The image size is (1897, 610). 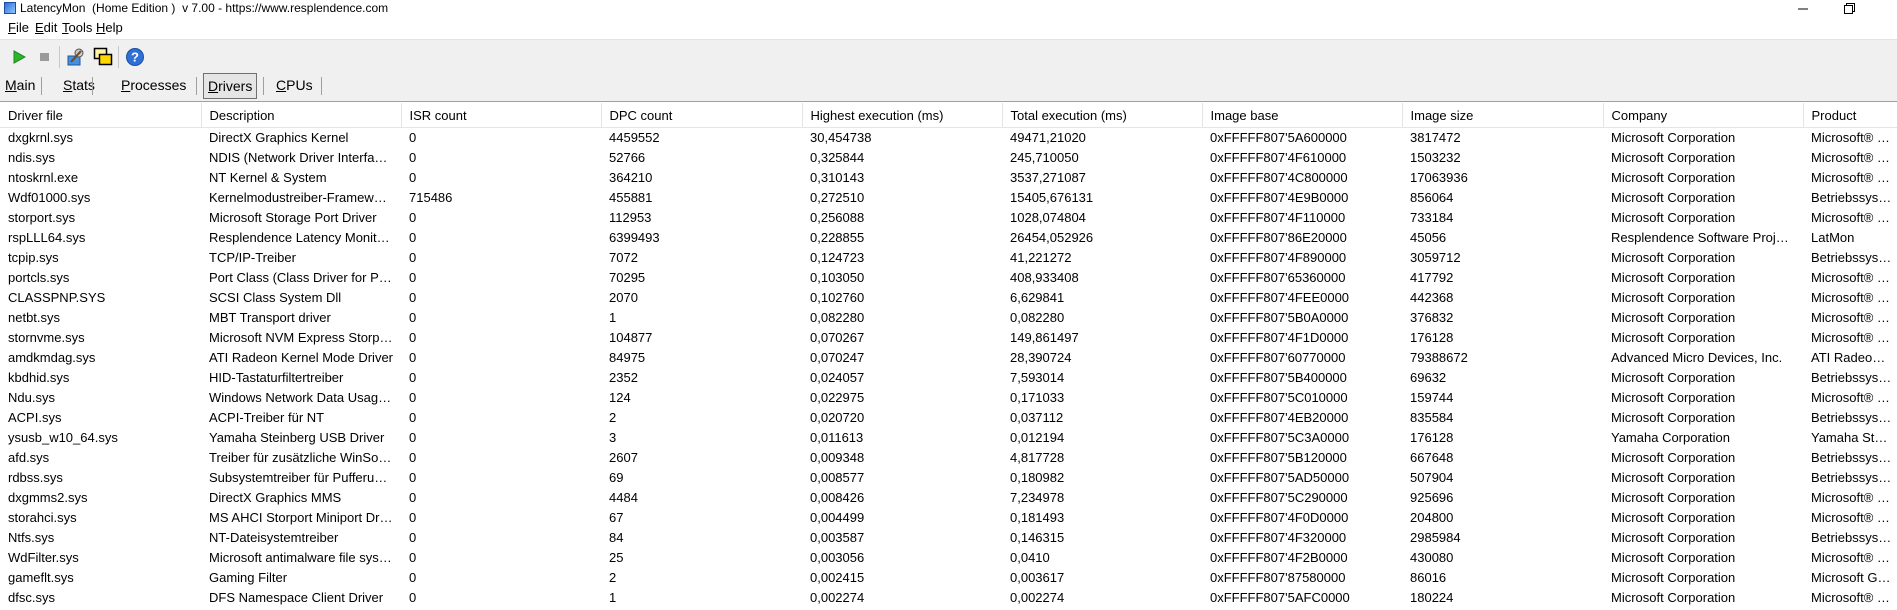 I want to click on table-cell: 176128, so click(x=1432, y=337).